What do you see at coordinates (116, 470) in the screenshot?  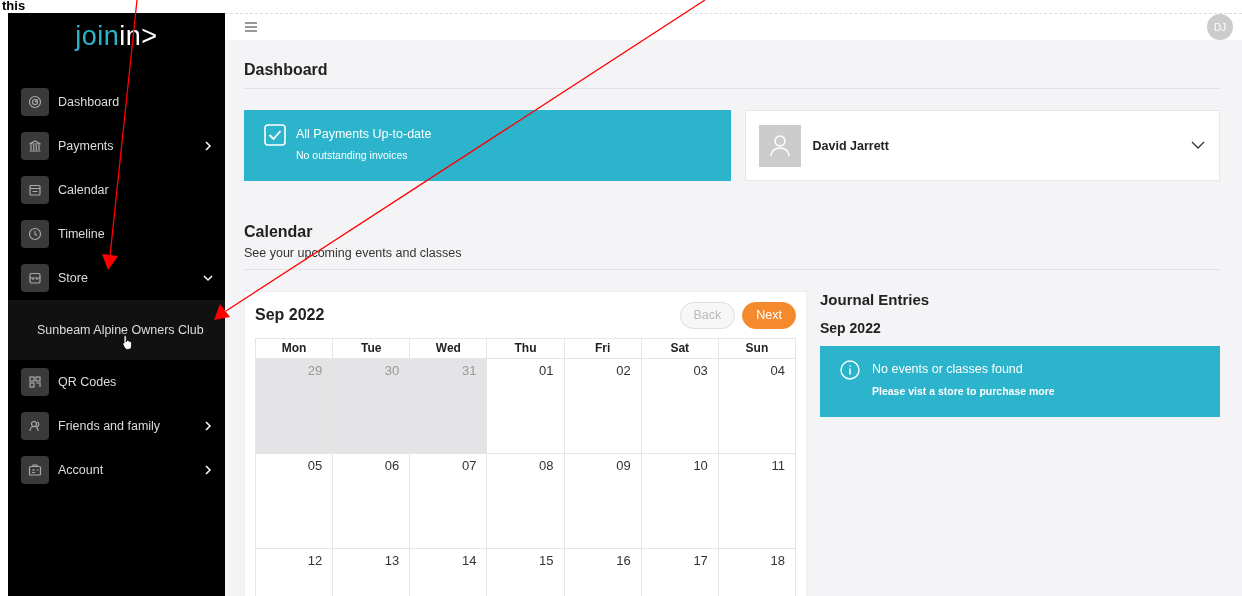 I see `sidebar-item: Account` at bounding box center [116, 470].